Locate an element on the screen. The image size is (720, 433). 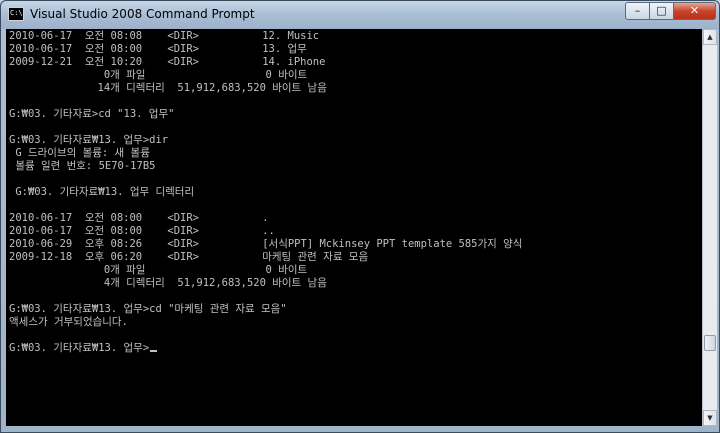
console-line: 2010-06-17 오전 08:08 <DIR> 12. Music is located at coordinates (164, 36).